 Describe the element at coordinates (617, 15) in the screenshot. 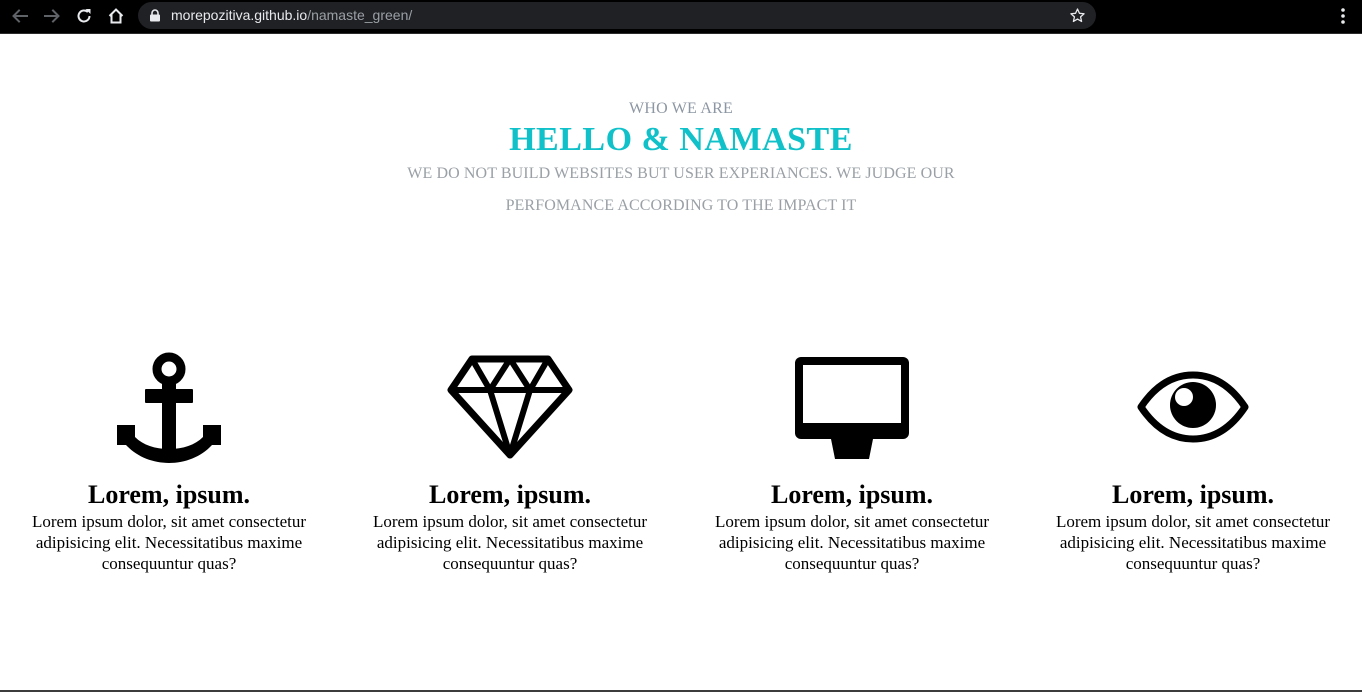

I see `address-bar: morepozitiva.github.io/namaste_green/` at that location.